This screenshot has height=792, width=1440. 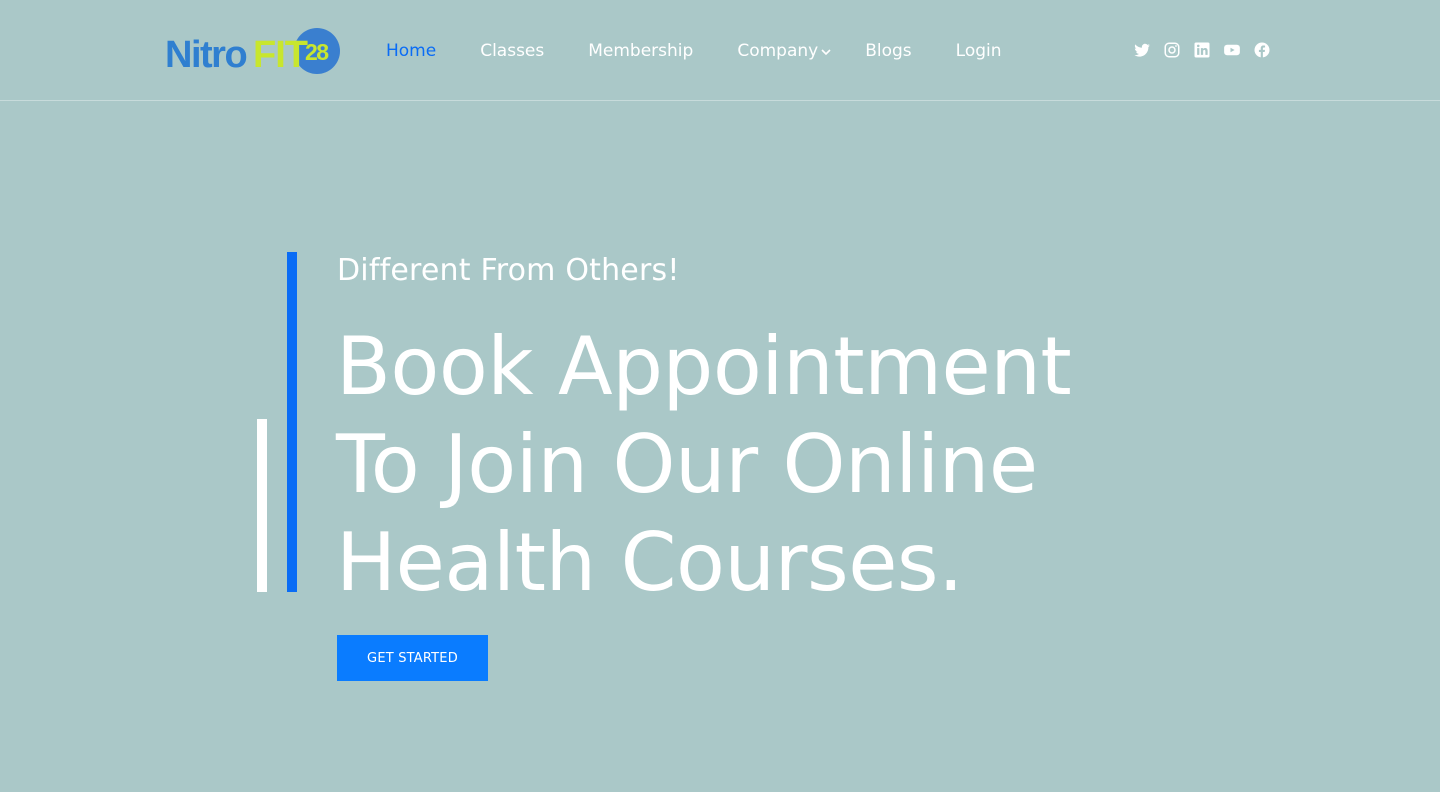 I want to click on youtube-icon, so click(x=1232, y=50).